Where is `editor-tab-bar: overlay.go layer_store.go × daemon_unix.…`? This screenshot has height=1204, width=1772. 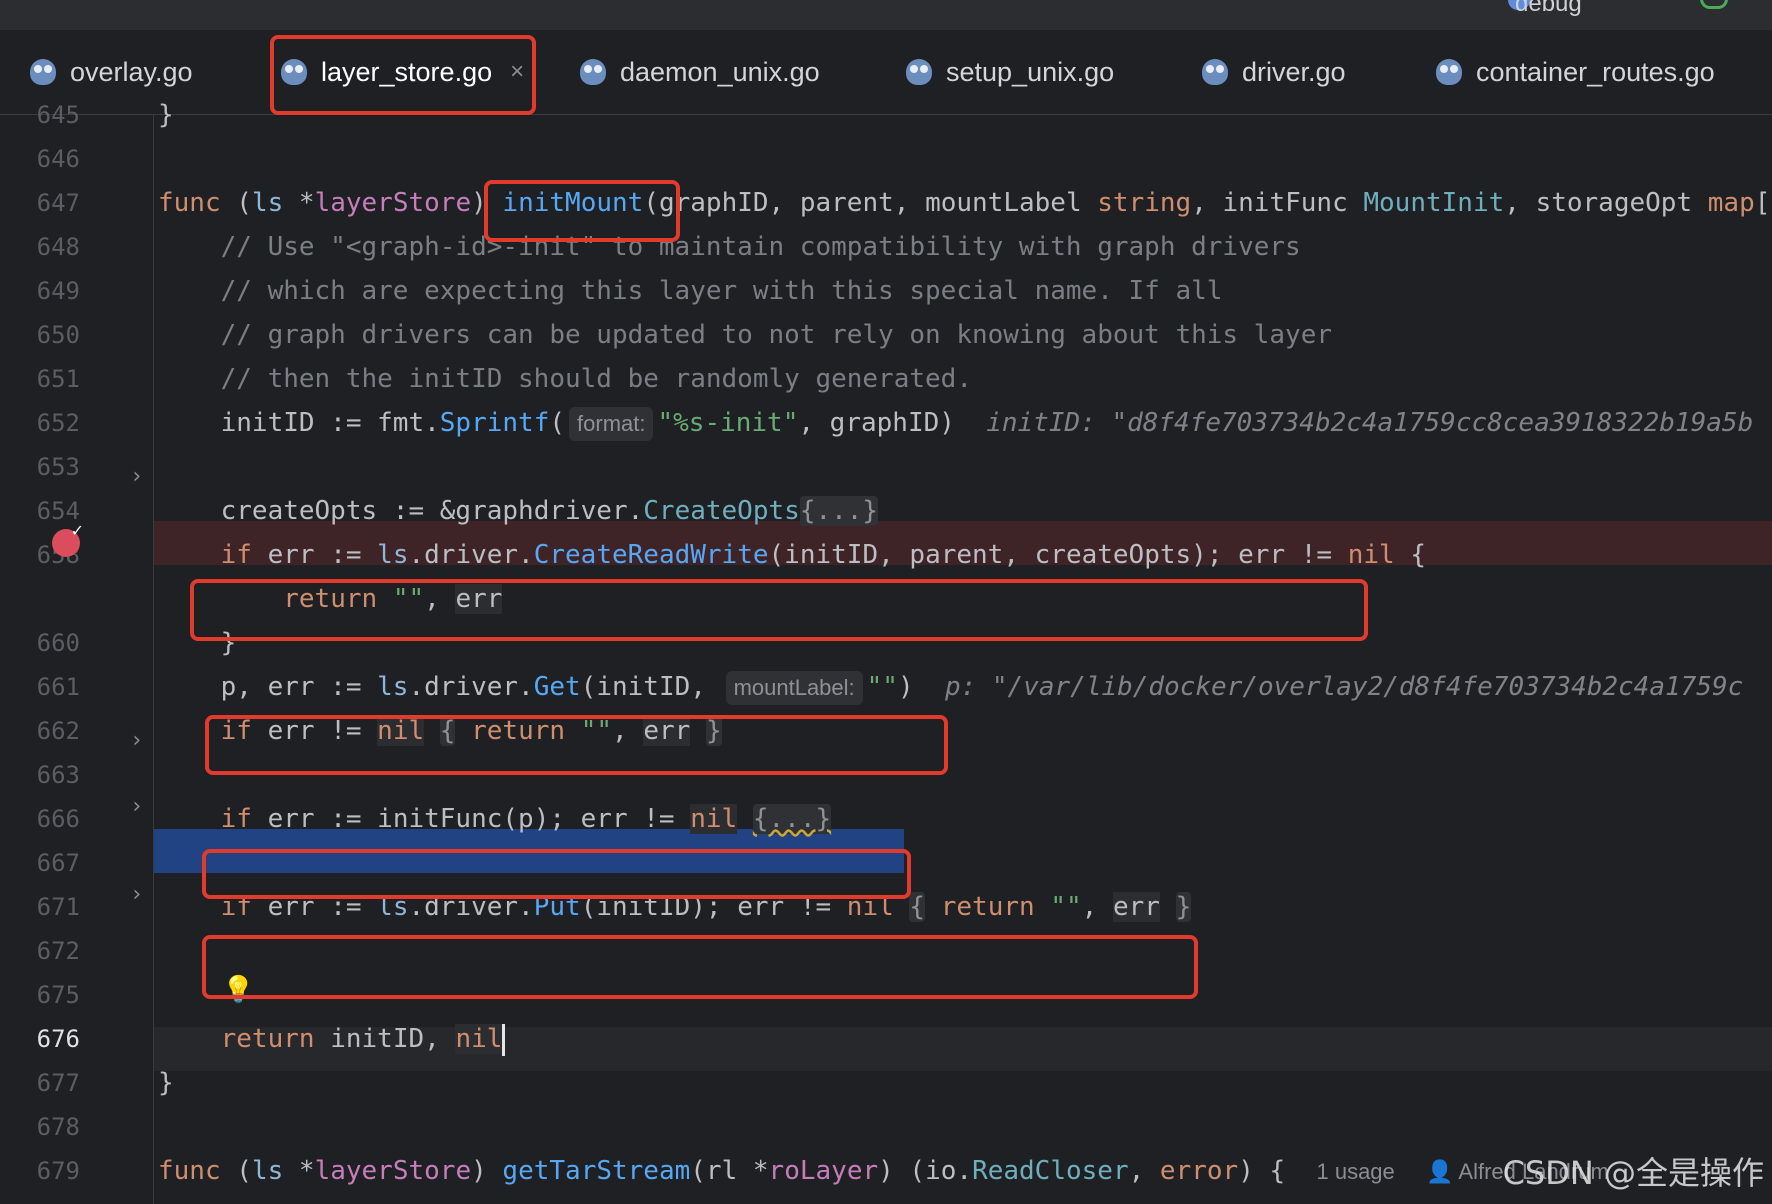 editor-tab-bar: overlay.go layer_store.go × daemon_unix.… is located at coordinates (886, 86).